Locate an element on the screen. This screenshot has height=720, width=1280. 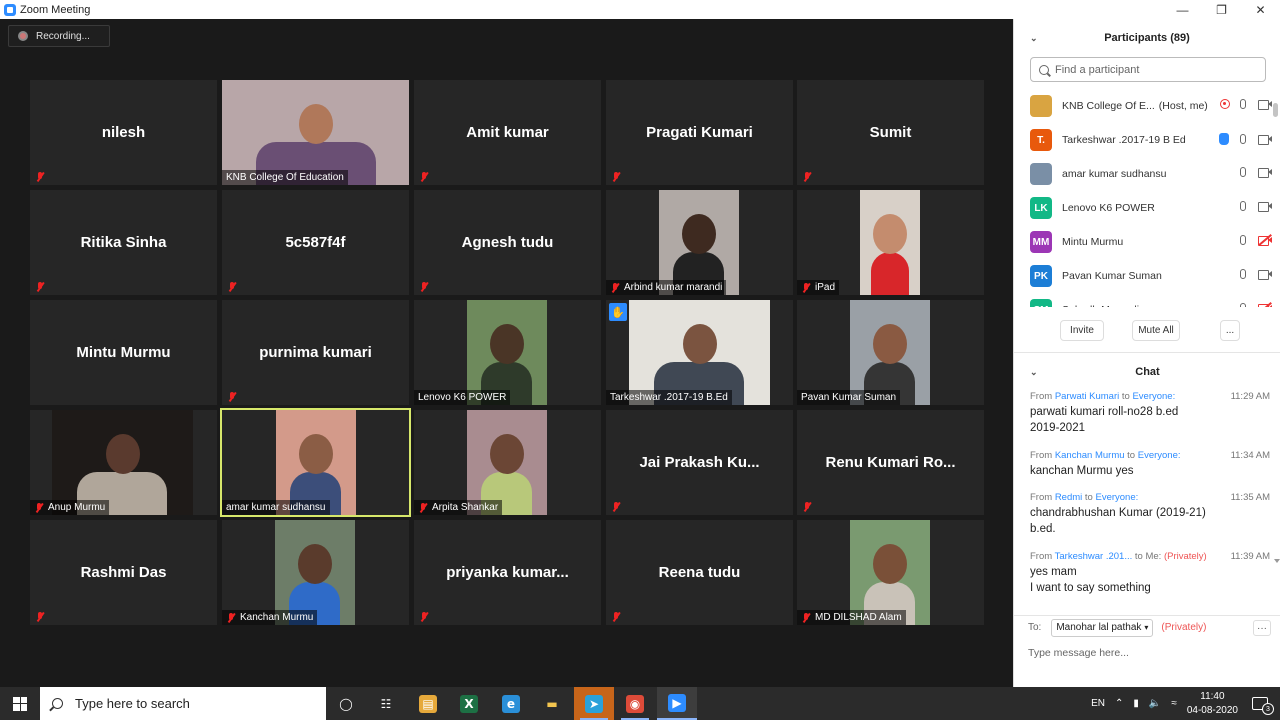
chat-recipient-select: Manohar lal pathak ▾ is located at coordinates (1102, 627).